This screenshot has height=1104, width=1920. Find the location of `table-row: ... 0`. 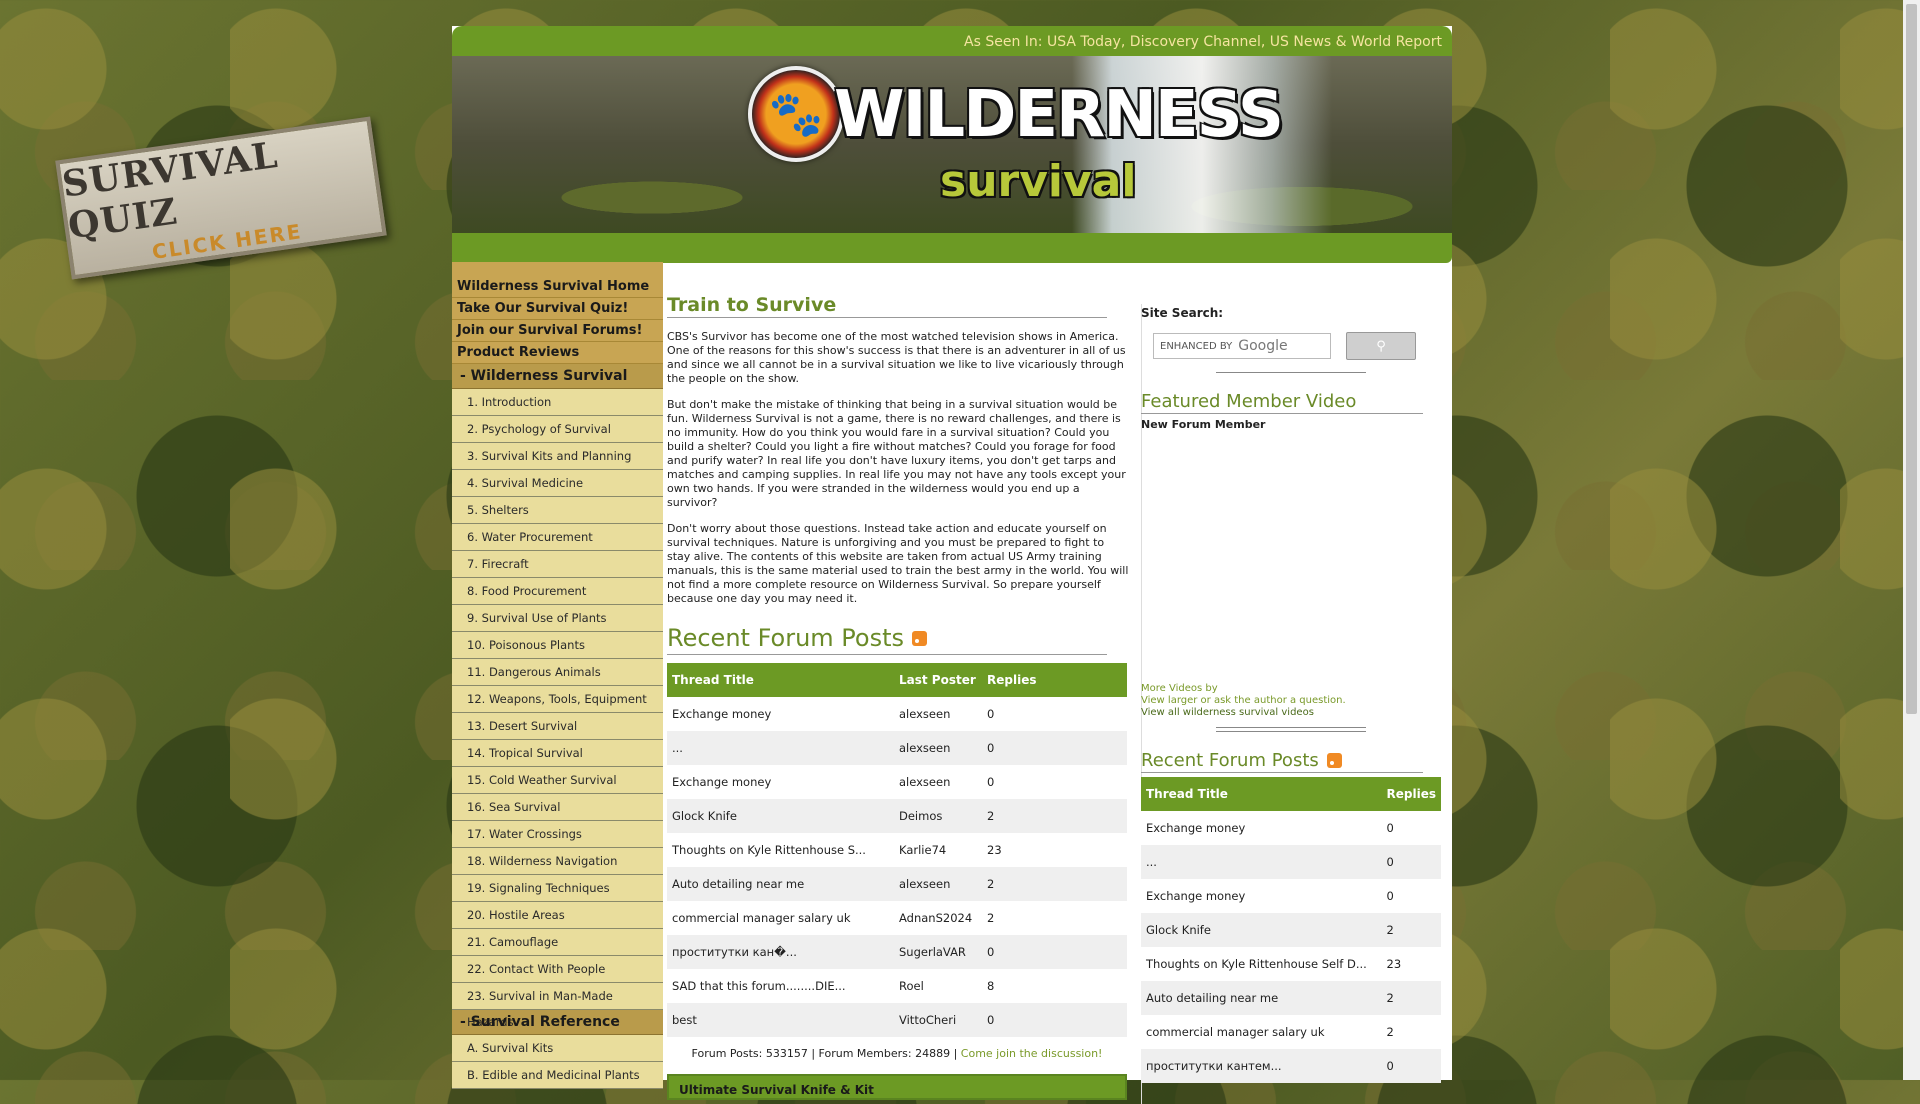

table-row: ... 0 is located at coordinates (1291, 862).